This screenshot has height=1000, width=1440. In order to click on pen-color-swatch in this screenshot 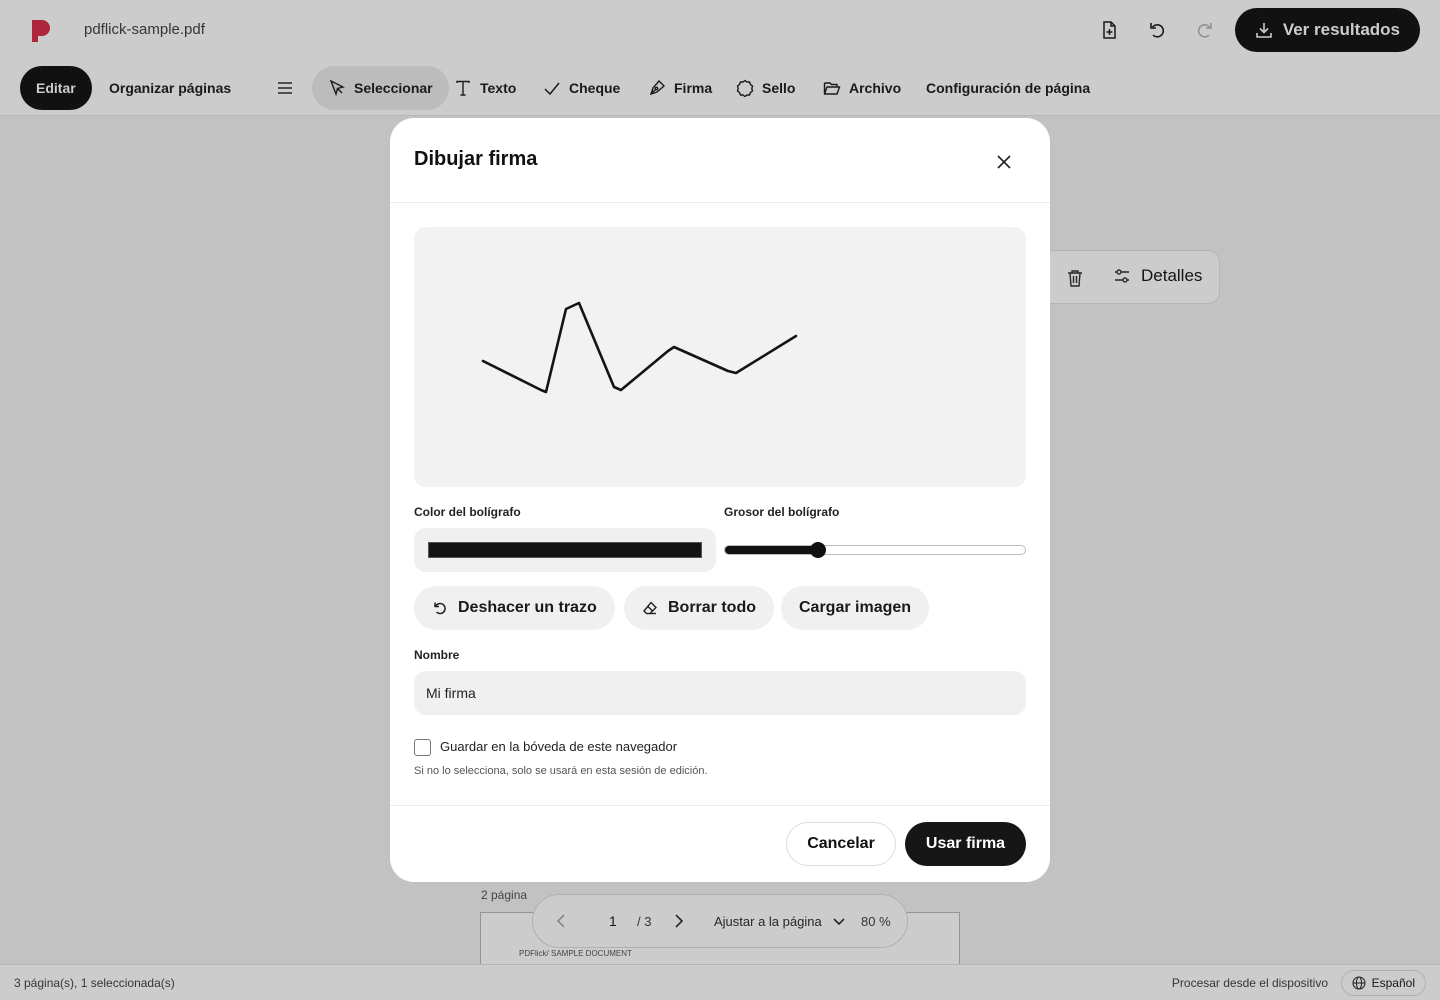, I will do `click(565, 550)`.